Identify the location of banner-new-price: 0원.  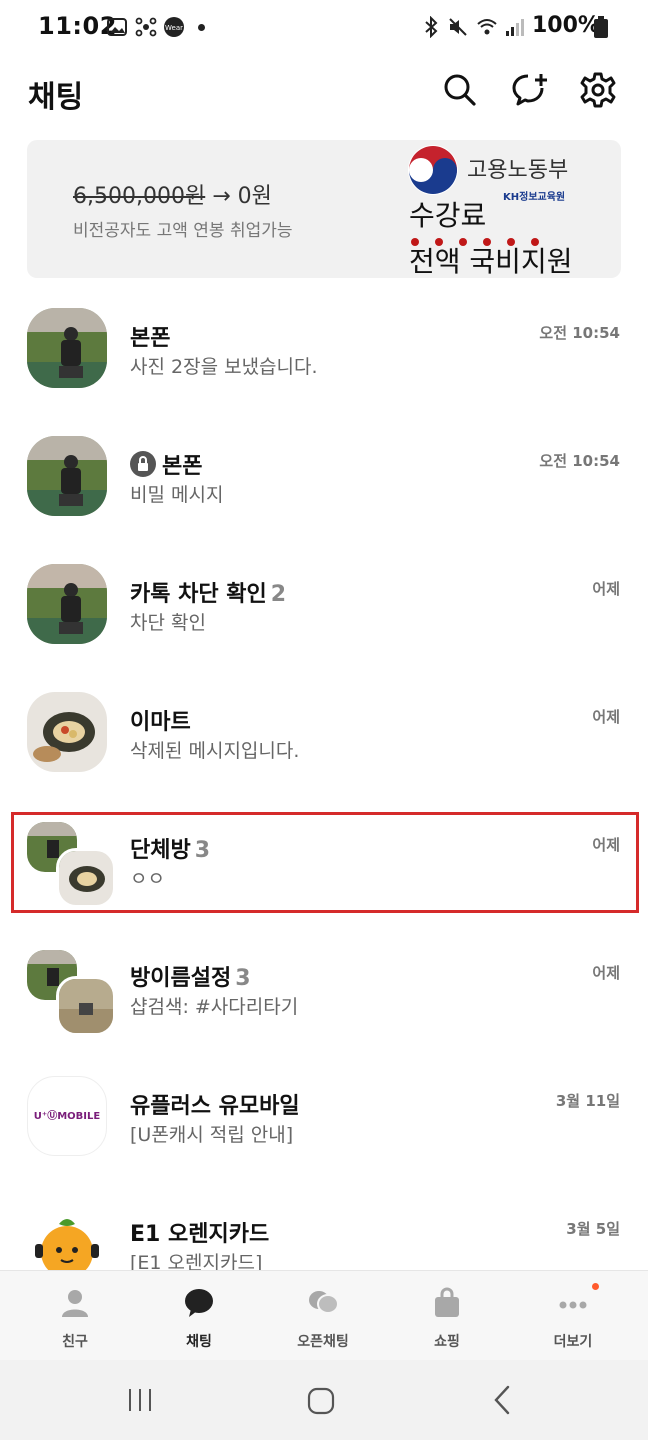
(254, 196).